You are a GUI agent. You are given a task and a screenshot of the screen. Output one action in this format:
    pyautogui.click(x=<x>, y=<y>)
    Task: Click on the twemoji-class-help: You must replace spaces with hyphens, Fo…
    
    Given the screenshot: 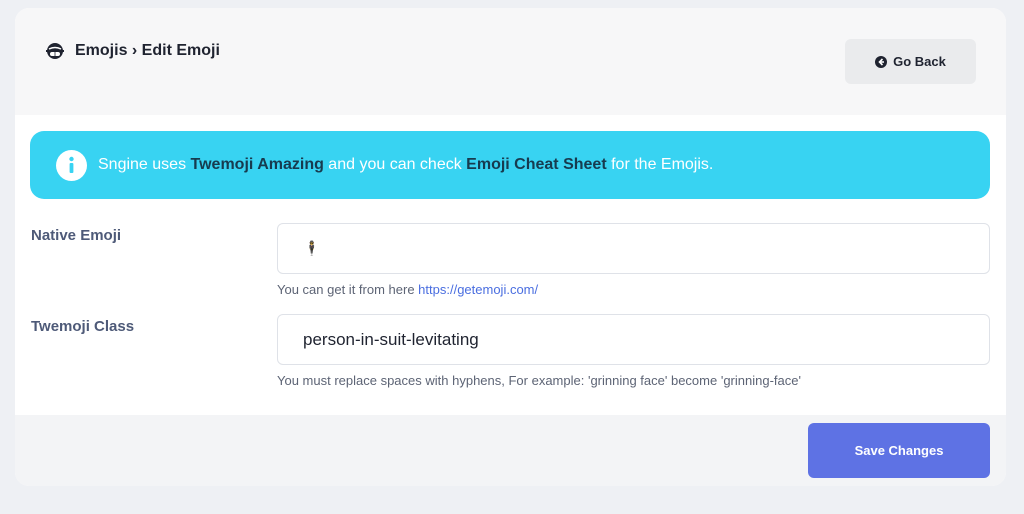 What is the action you would take?
    pyautogui.click(x=539, y=380)
    